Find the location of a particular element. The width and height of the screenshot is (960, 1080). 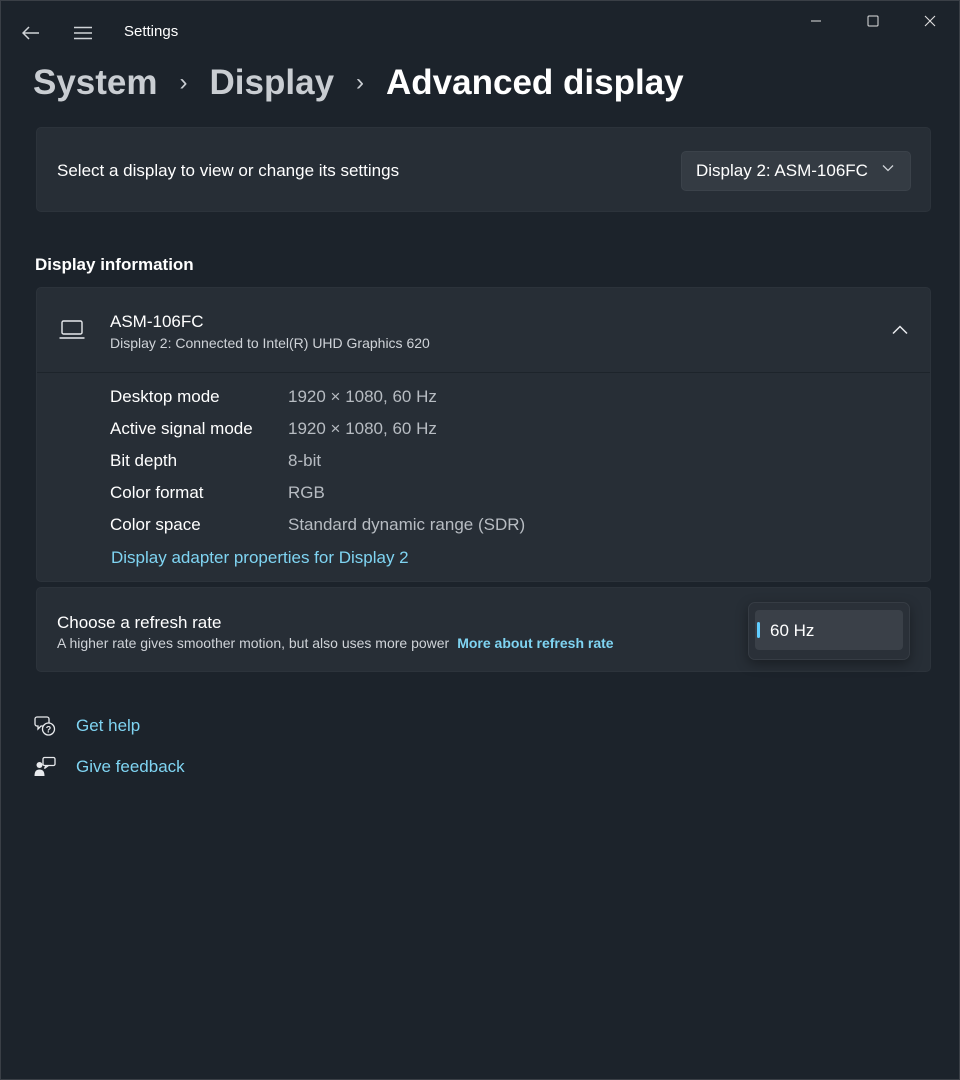

collapse-button is located at coordinates (900, 330).